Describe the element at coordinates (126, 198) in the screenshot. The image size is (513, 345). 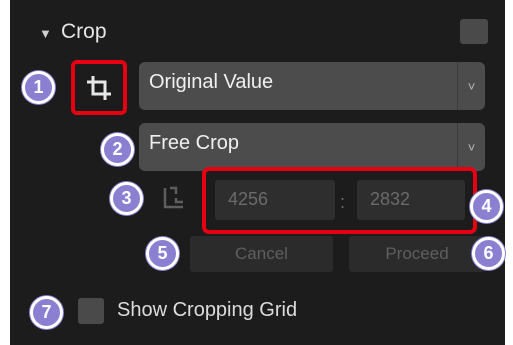
I see `callout-badge-3: 3` at that location.